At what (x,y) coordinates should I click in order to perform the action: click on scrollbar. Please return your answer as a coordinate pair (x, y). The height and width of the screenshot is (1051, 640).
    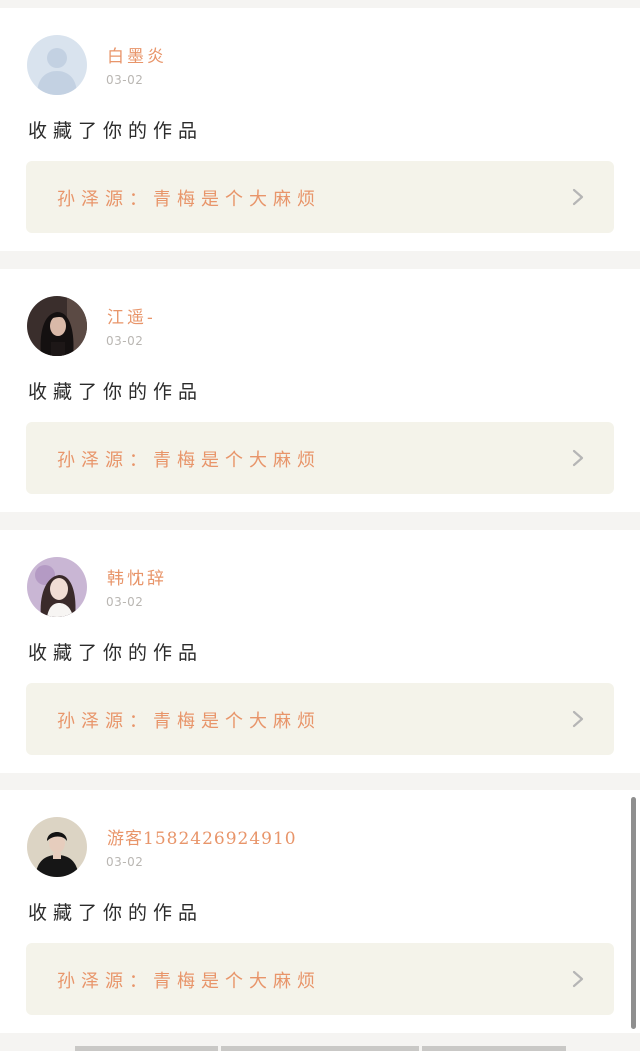
    Looking at the image, I should click on (633, 913).